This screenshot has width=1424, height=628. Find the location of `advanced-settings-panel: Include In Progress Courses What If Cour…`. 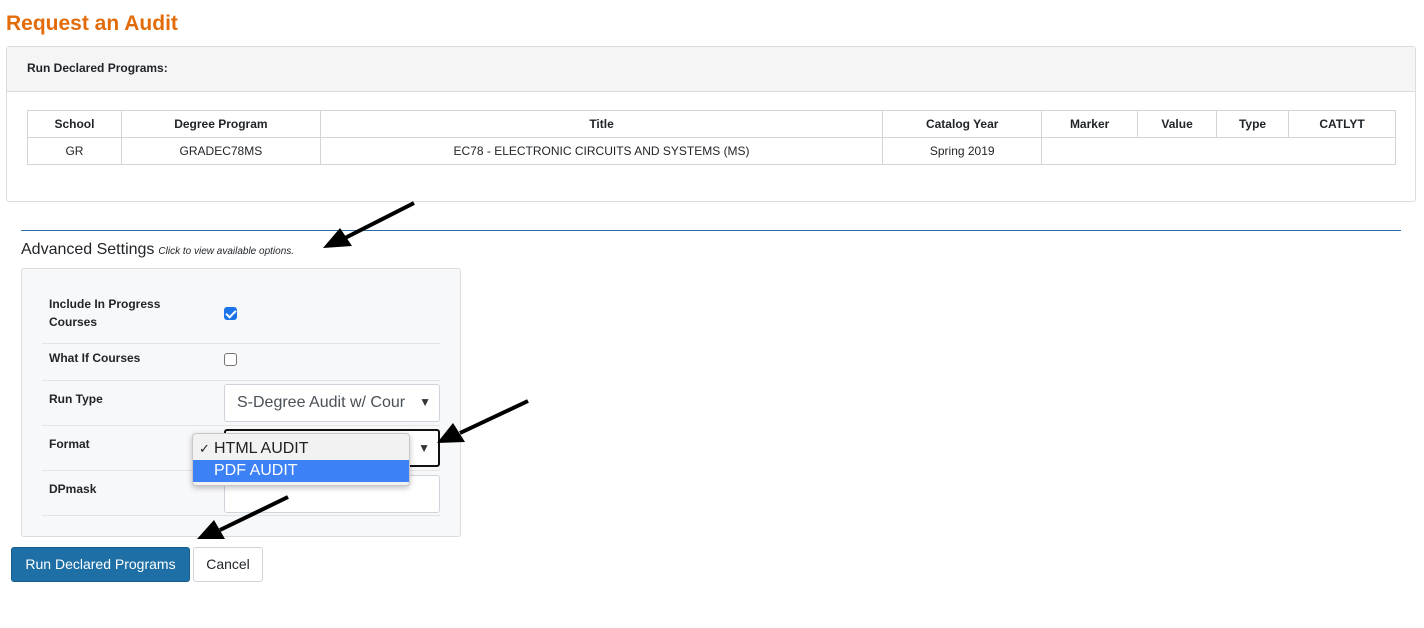

advanced-settings-panel: Include In Progress Courses What If Cour… is located at coordinates (241, 402).